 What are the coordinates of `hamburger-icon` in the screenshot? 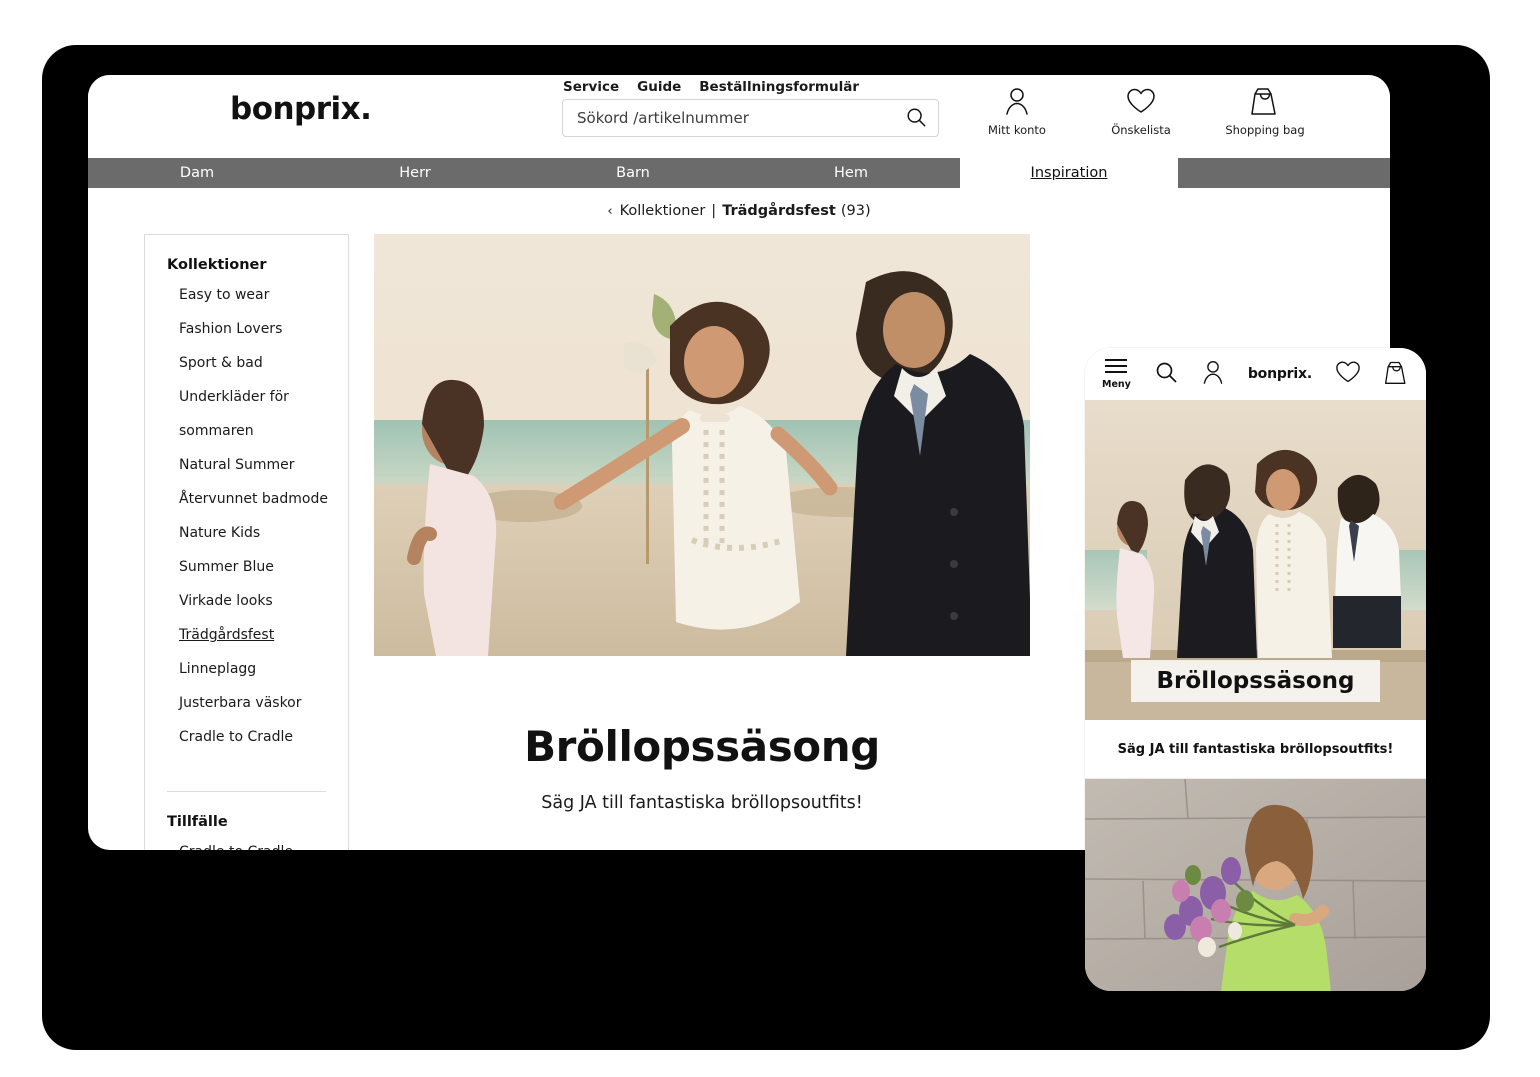 It's located at (1116, 368).